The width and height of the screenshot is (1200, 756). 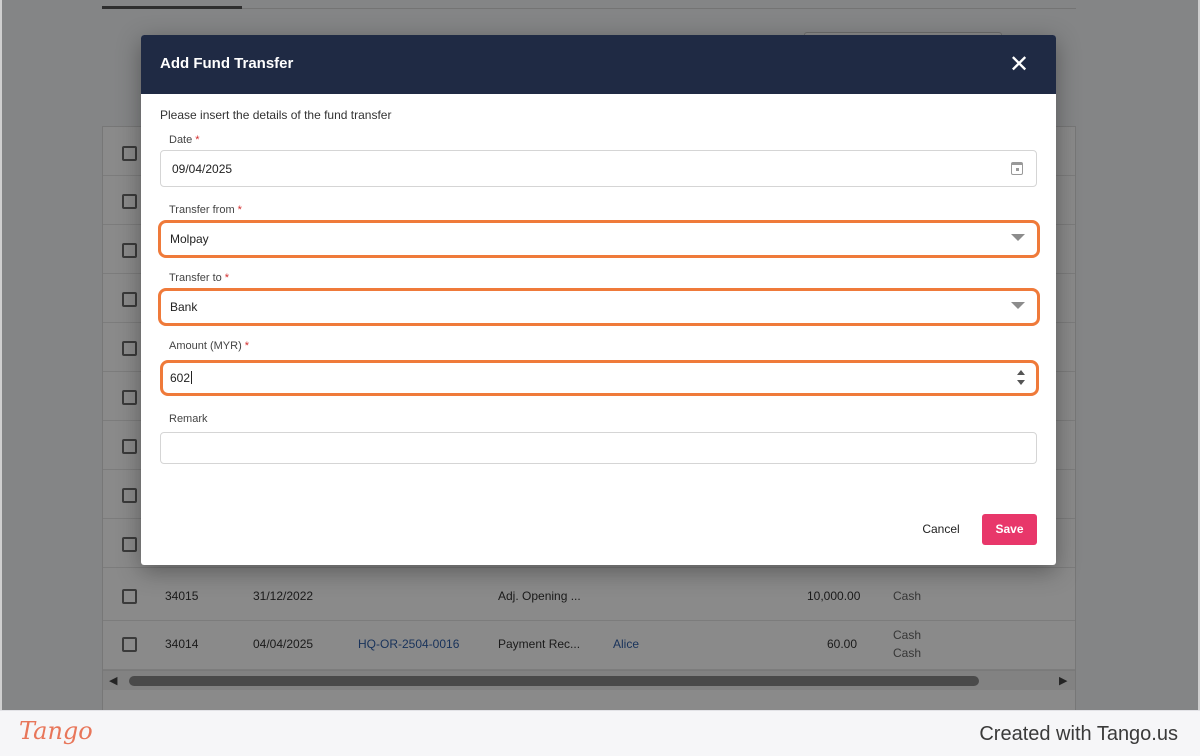 What do you see at coordinates (1021, 379) in the screenshot?
I see `stepper-icon` at bounding box center [1021, 379].